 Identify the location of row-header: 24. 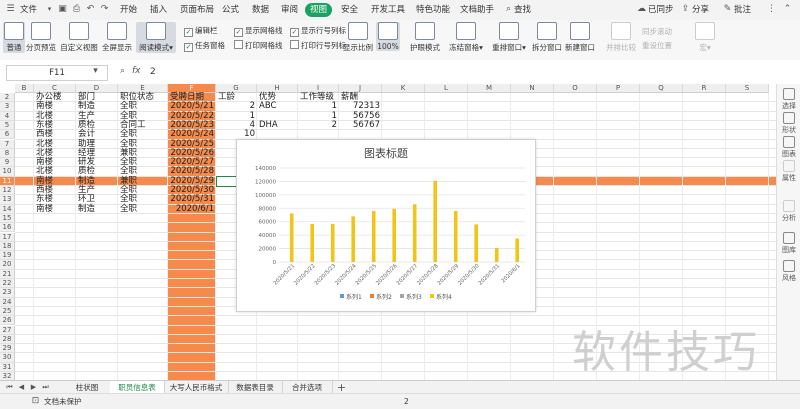
(7, 302).